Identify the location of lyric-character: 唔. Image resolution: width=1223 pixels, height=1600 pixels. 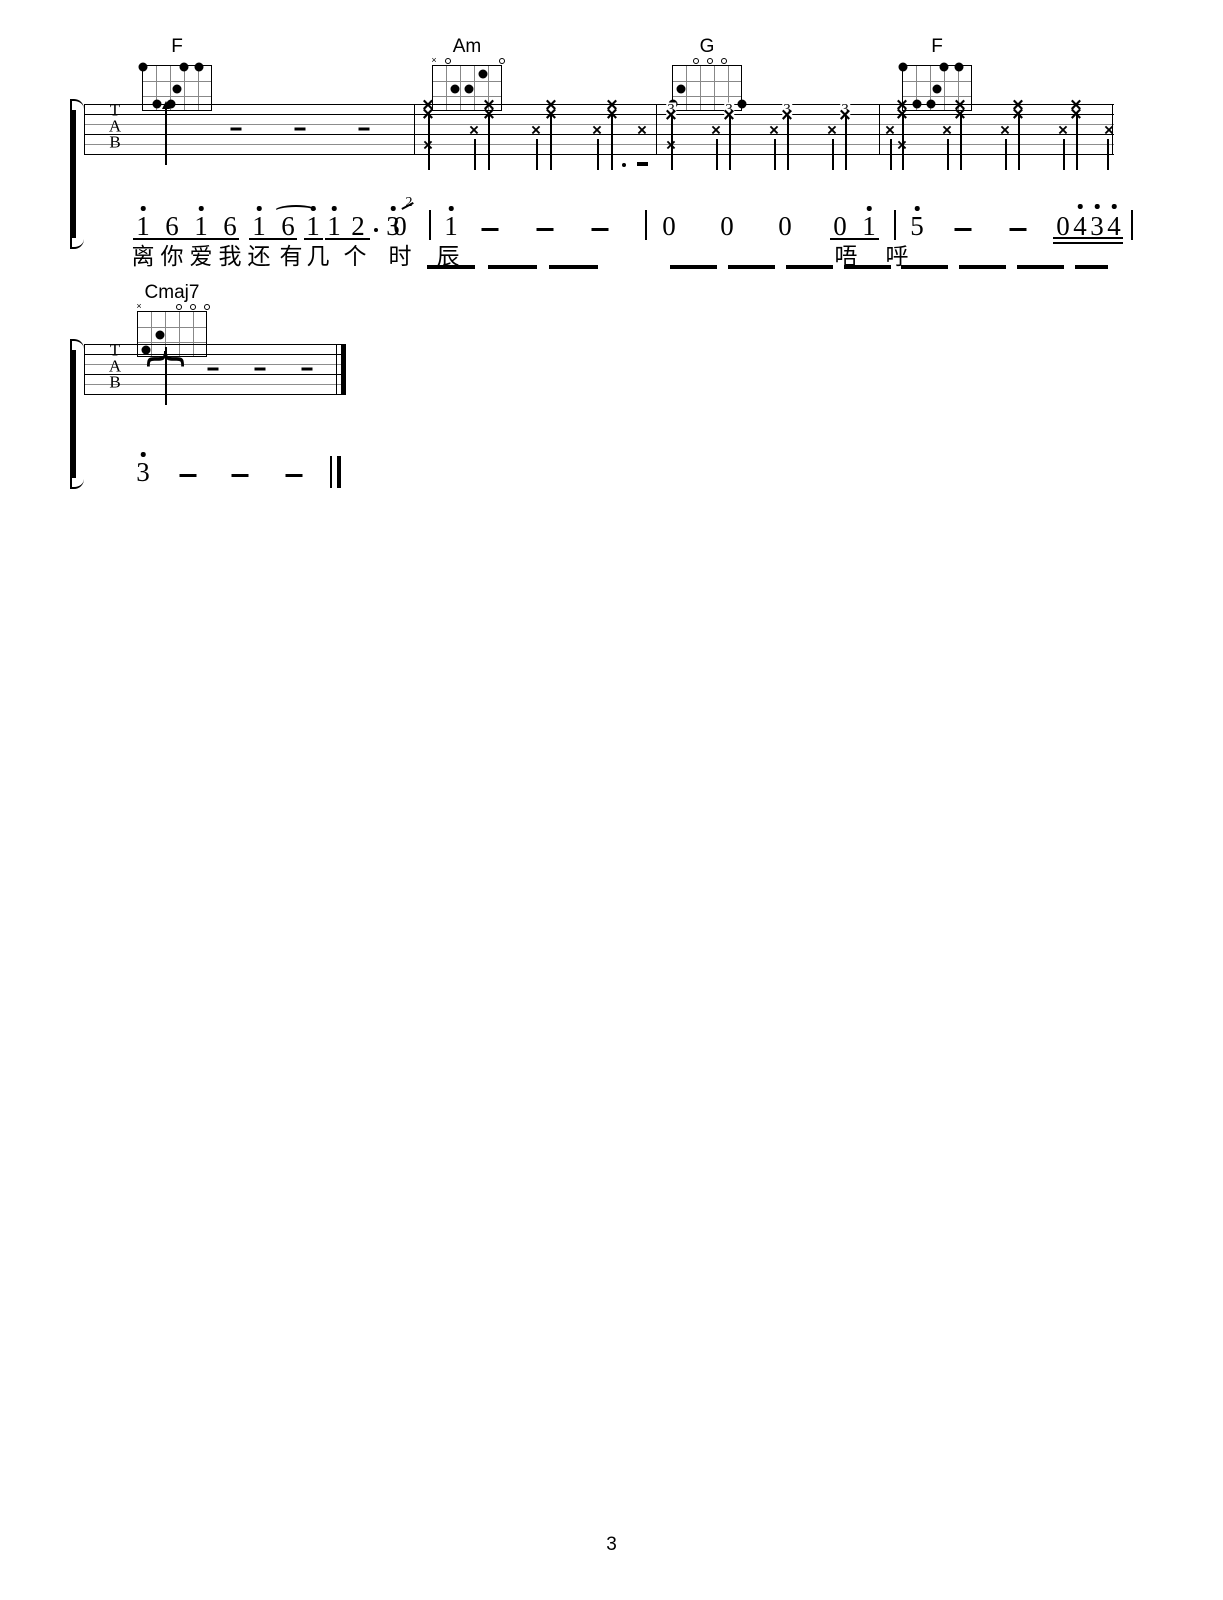
(846, 257).